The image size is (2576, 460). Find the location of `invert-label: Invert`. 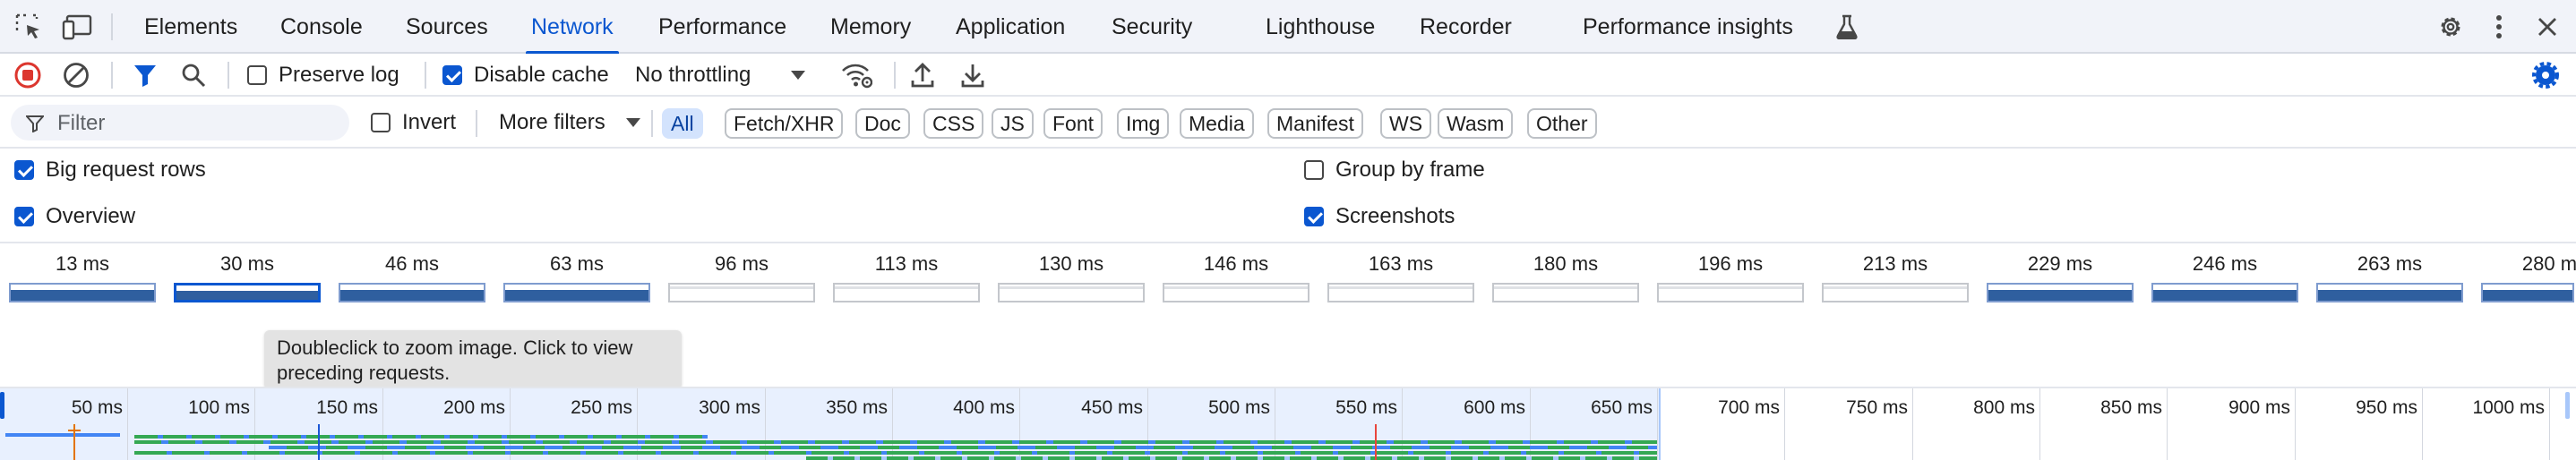

invert-label: Invert is located at coordinates (429, 122).